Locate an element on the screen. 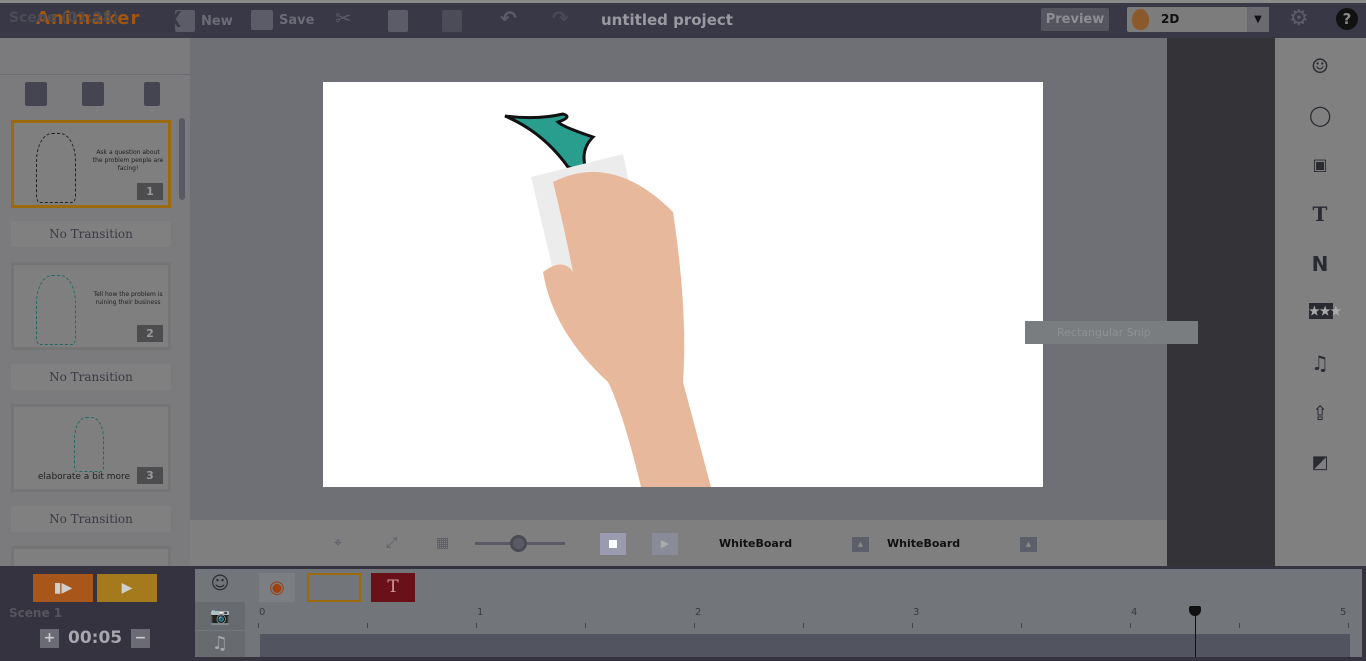 The image size is (1366, 661). decrease-duration-button: − is located at coordinates (140, 638).